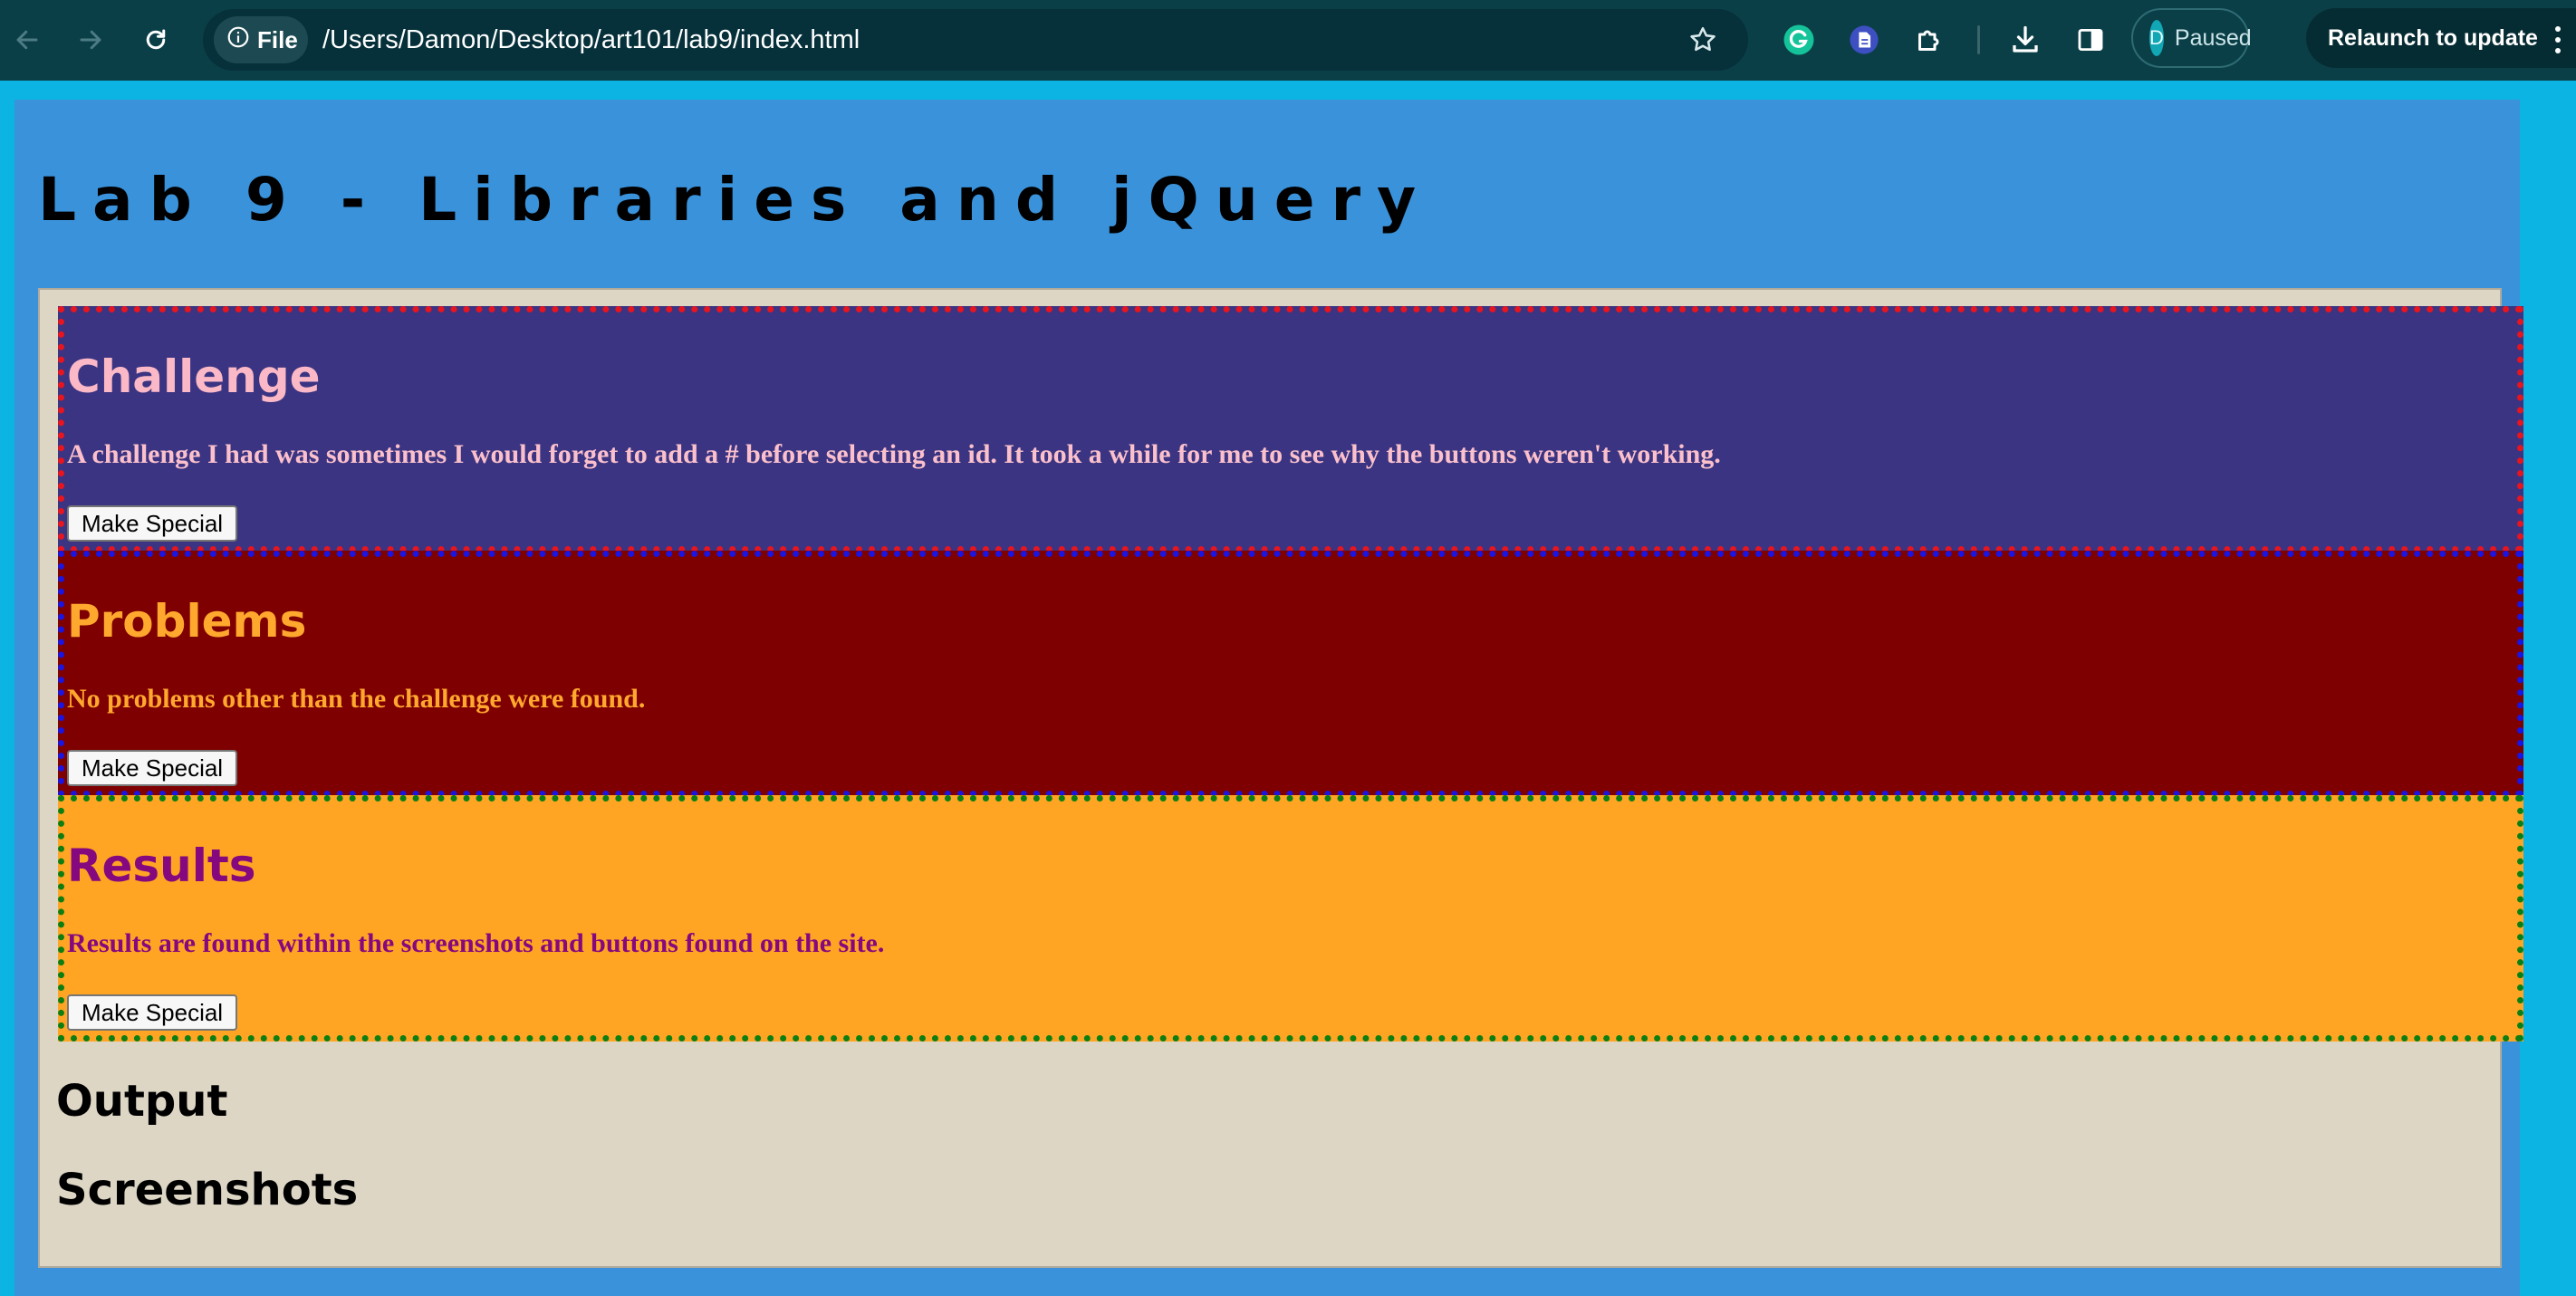 The width and height of the screenshot is (2576, 1296). What do you see at coordinates (1799, 40) in the screenshot?
I see `grammarly-icon` at bounding box center [1799, 40].